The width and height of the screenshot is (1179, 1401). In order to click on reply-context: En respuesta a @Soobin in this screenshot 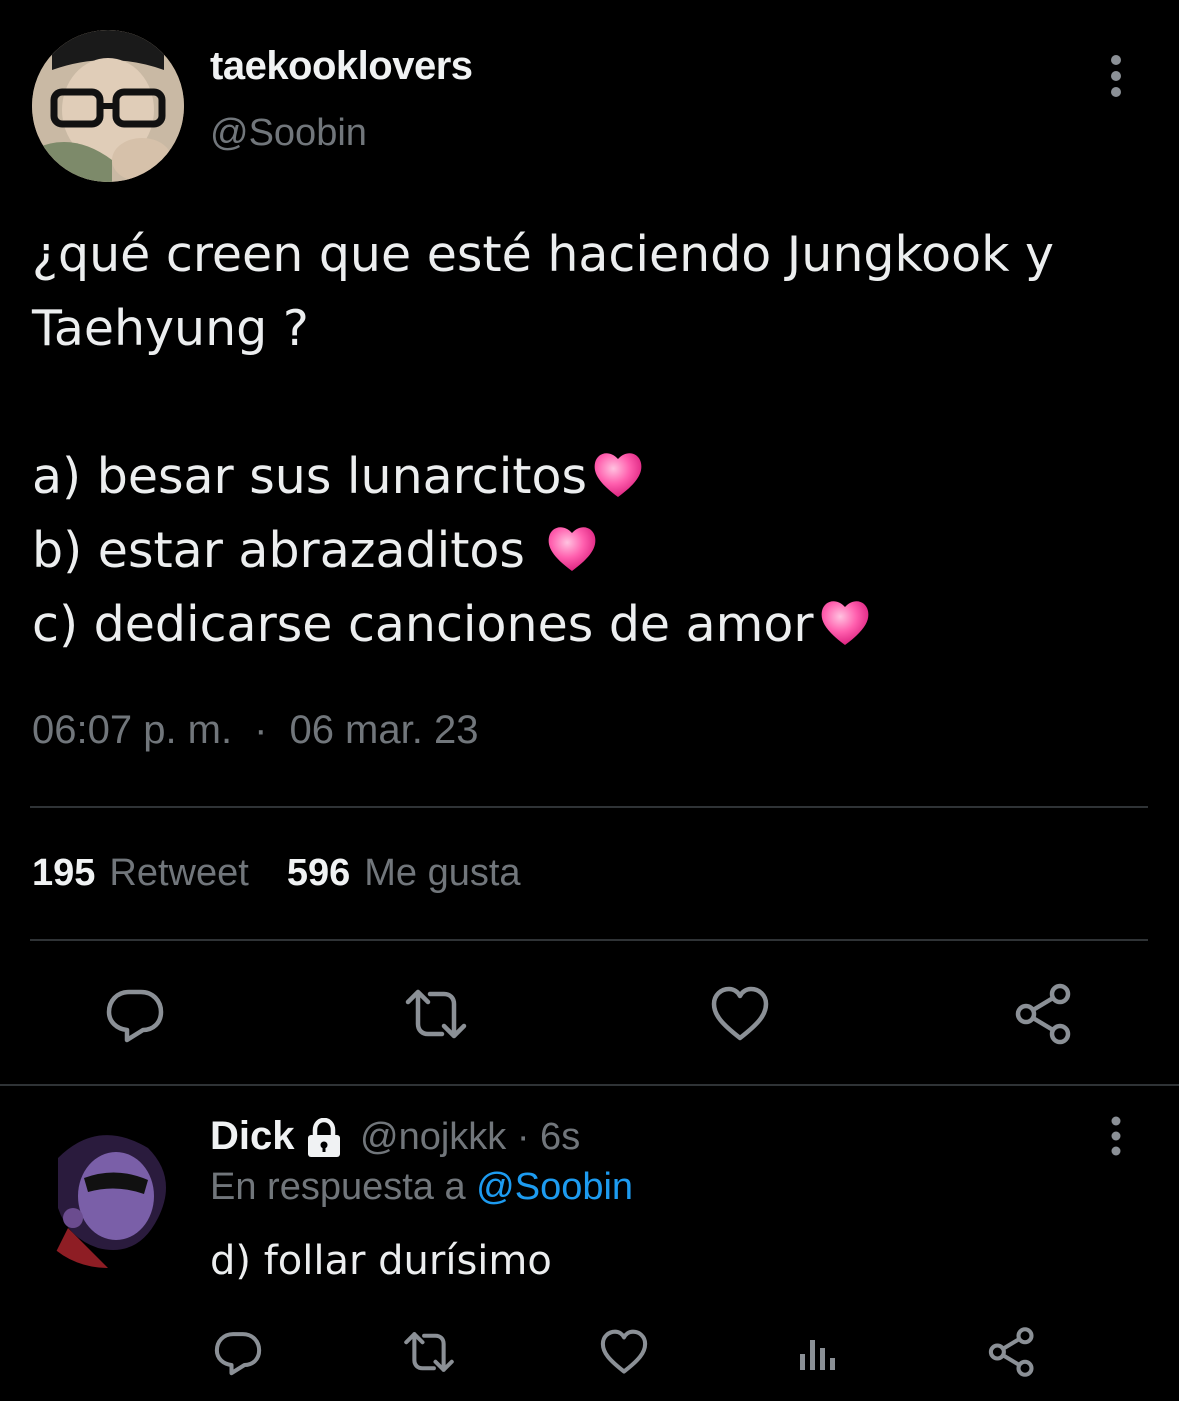, I will do `click(421, 1187)`.